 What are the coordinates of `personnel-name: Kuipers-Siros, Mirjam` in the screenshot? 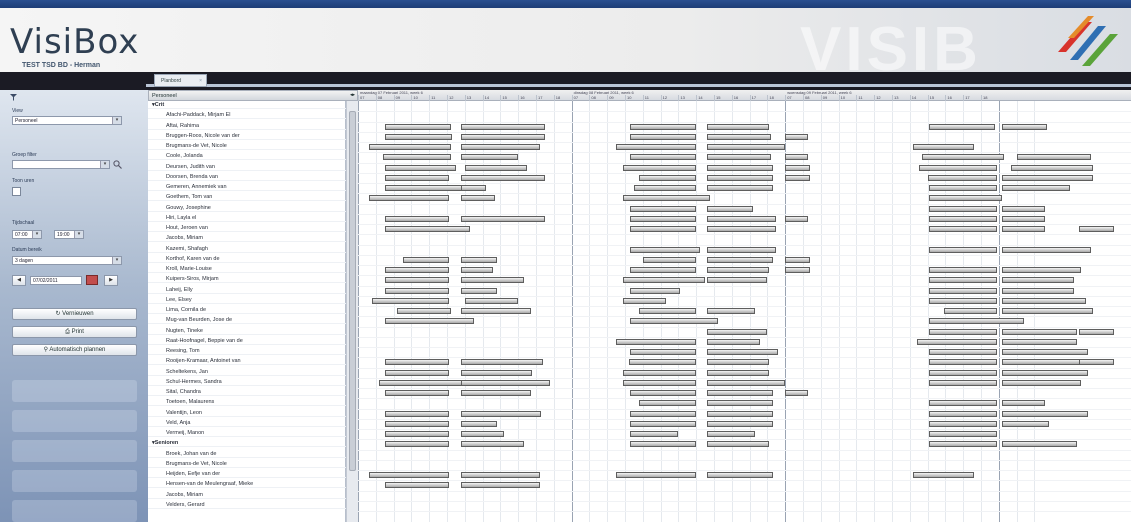 It's located at (247, 279).